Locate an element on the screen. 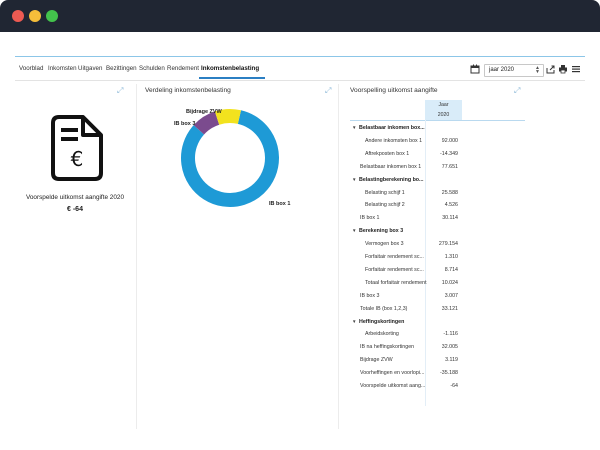  row-label: Andere inkomsten box 1 is located at coordinates (394, 140).